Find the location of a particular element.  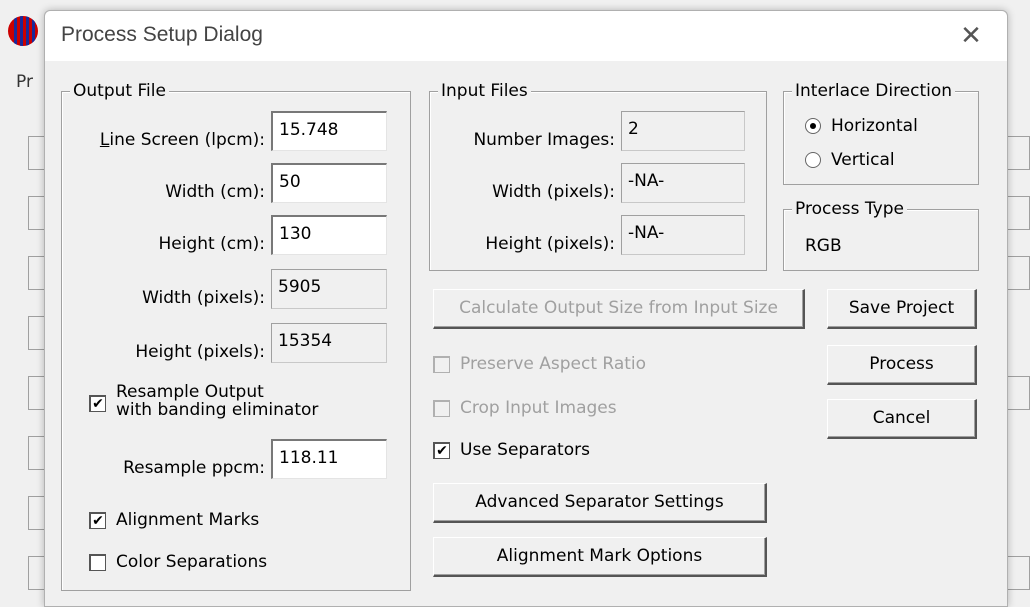

preserve-aspect-ratio-checkbox: Preserve Aspect Ratio is located at coordinates (539, 364).